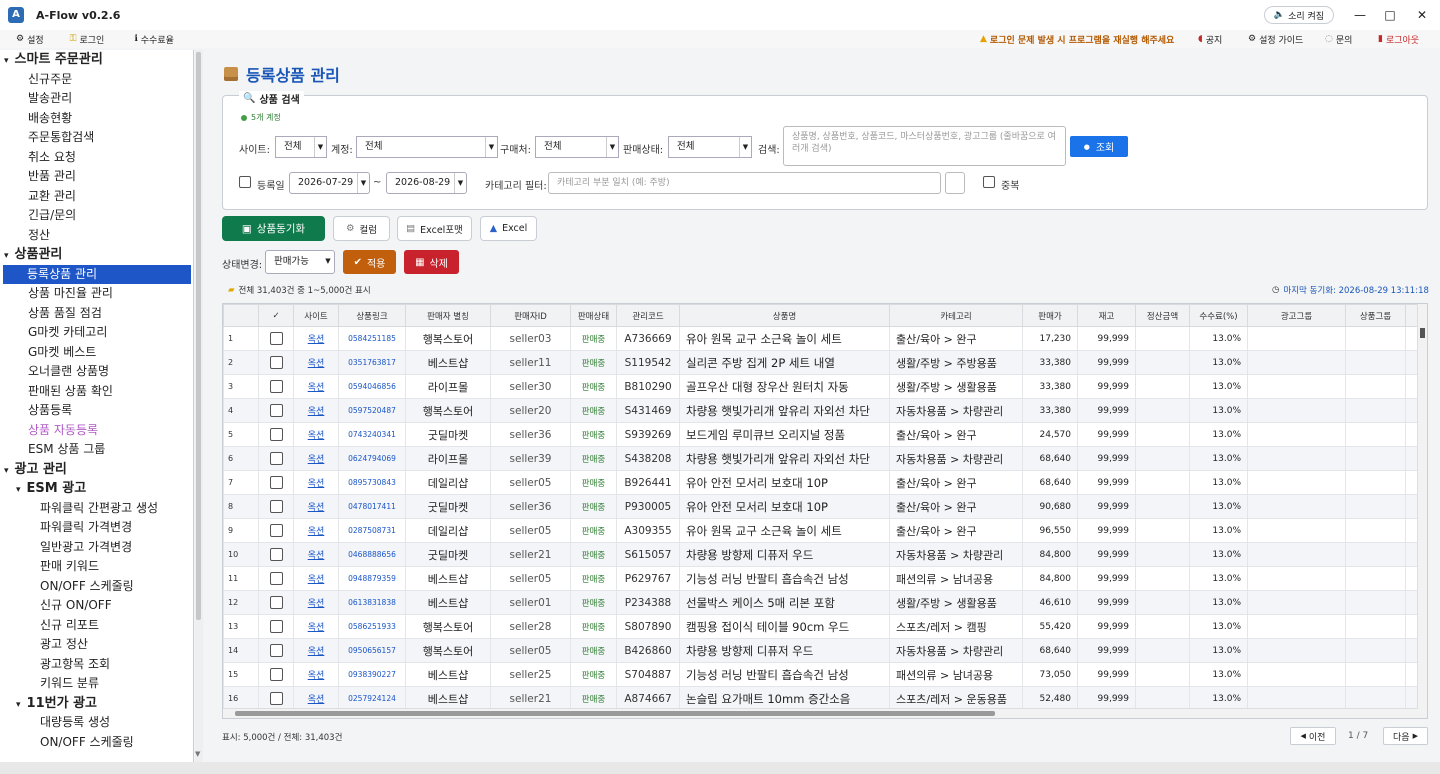 Image resolution: width=1440 pixels, height=774 pixels. What do you see at coordinates (39, 235) in the screenshot?
I see `sidebar-item: 정산` at bounding box center [39, 235].